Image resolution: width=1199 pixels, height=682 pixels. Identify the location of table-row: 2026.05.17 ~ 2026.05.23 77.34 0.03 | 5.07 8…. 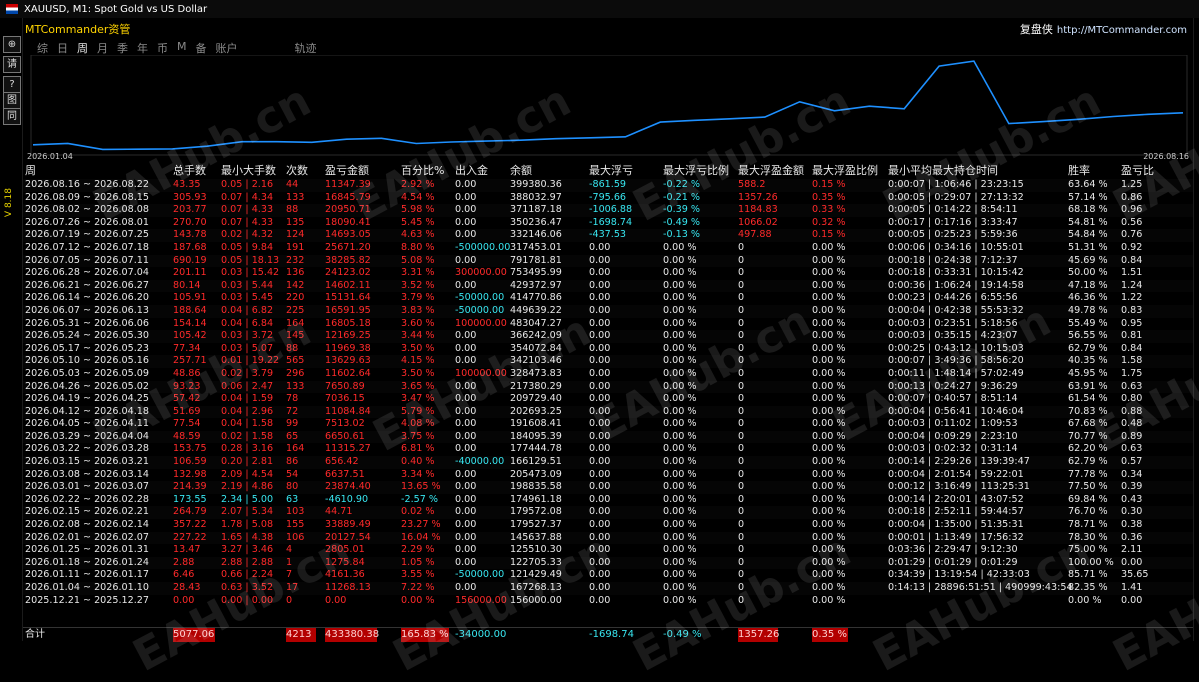
(608, 349).